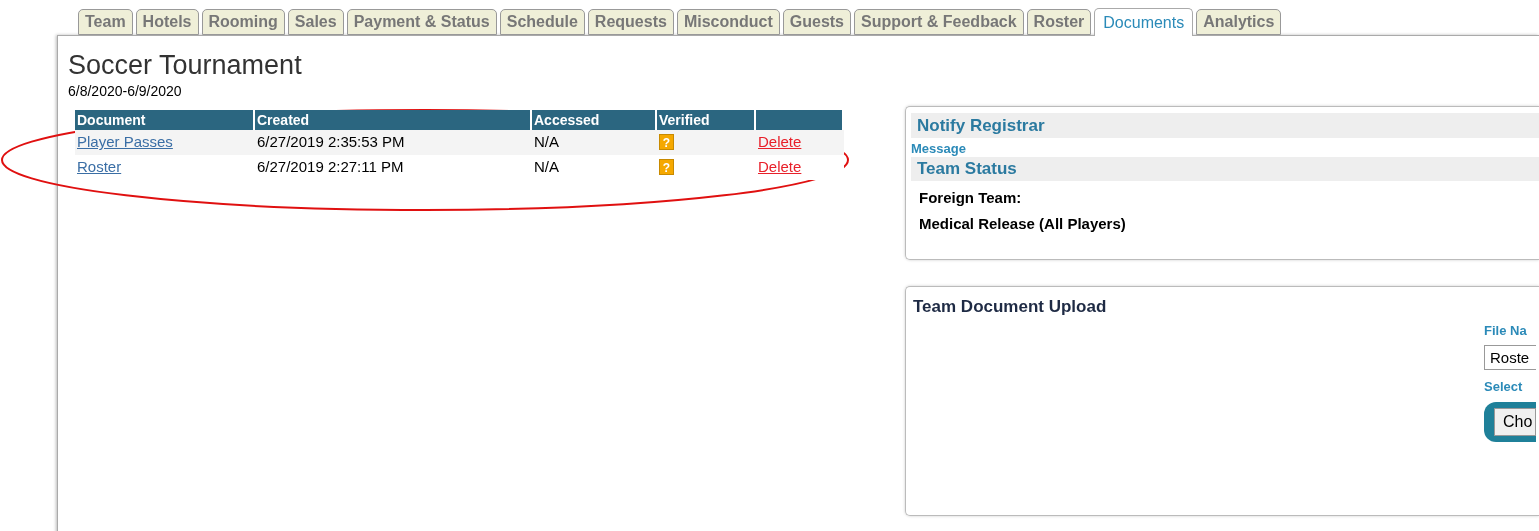  I want to click on tab: Hotels, so click(167, 22).